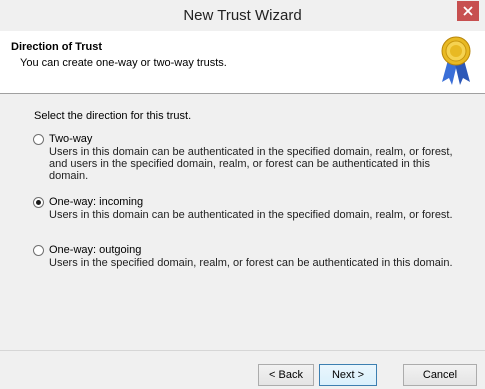 This screenshot has height=389, width=485. I want to click on one-way-incoming-label: One-way: incoming, so click(96, 202).